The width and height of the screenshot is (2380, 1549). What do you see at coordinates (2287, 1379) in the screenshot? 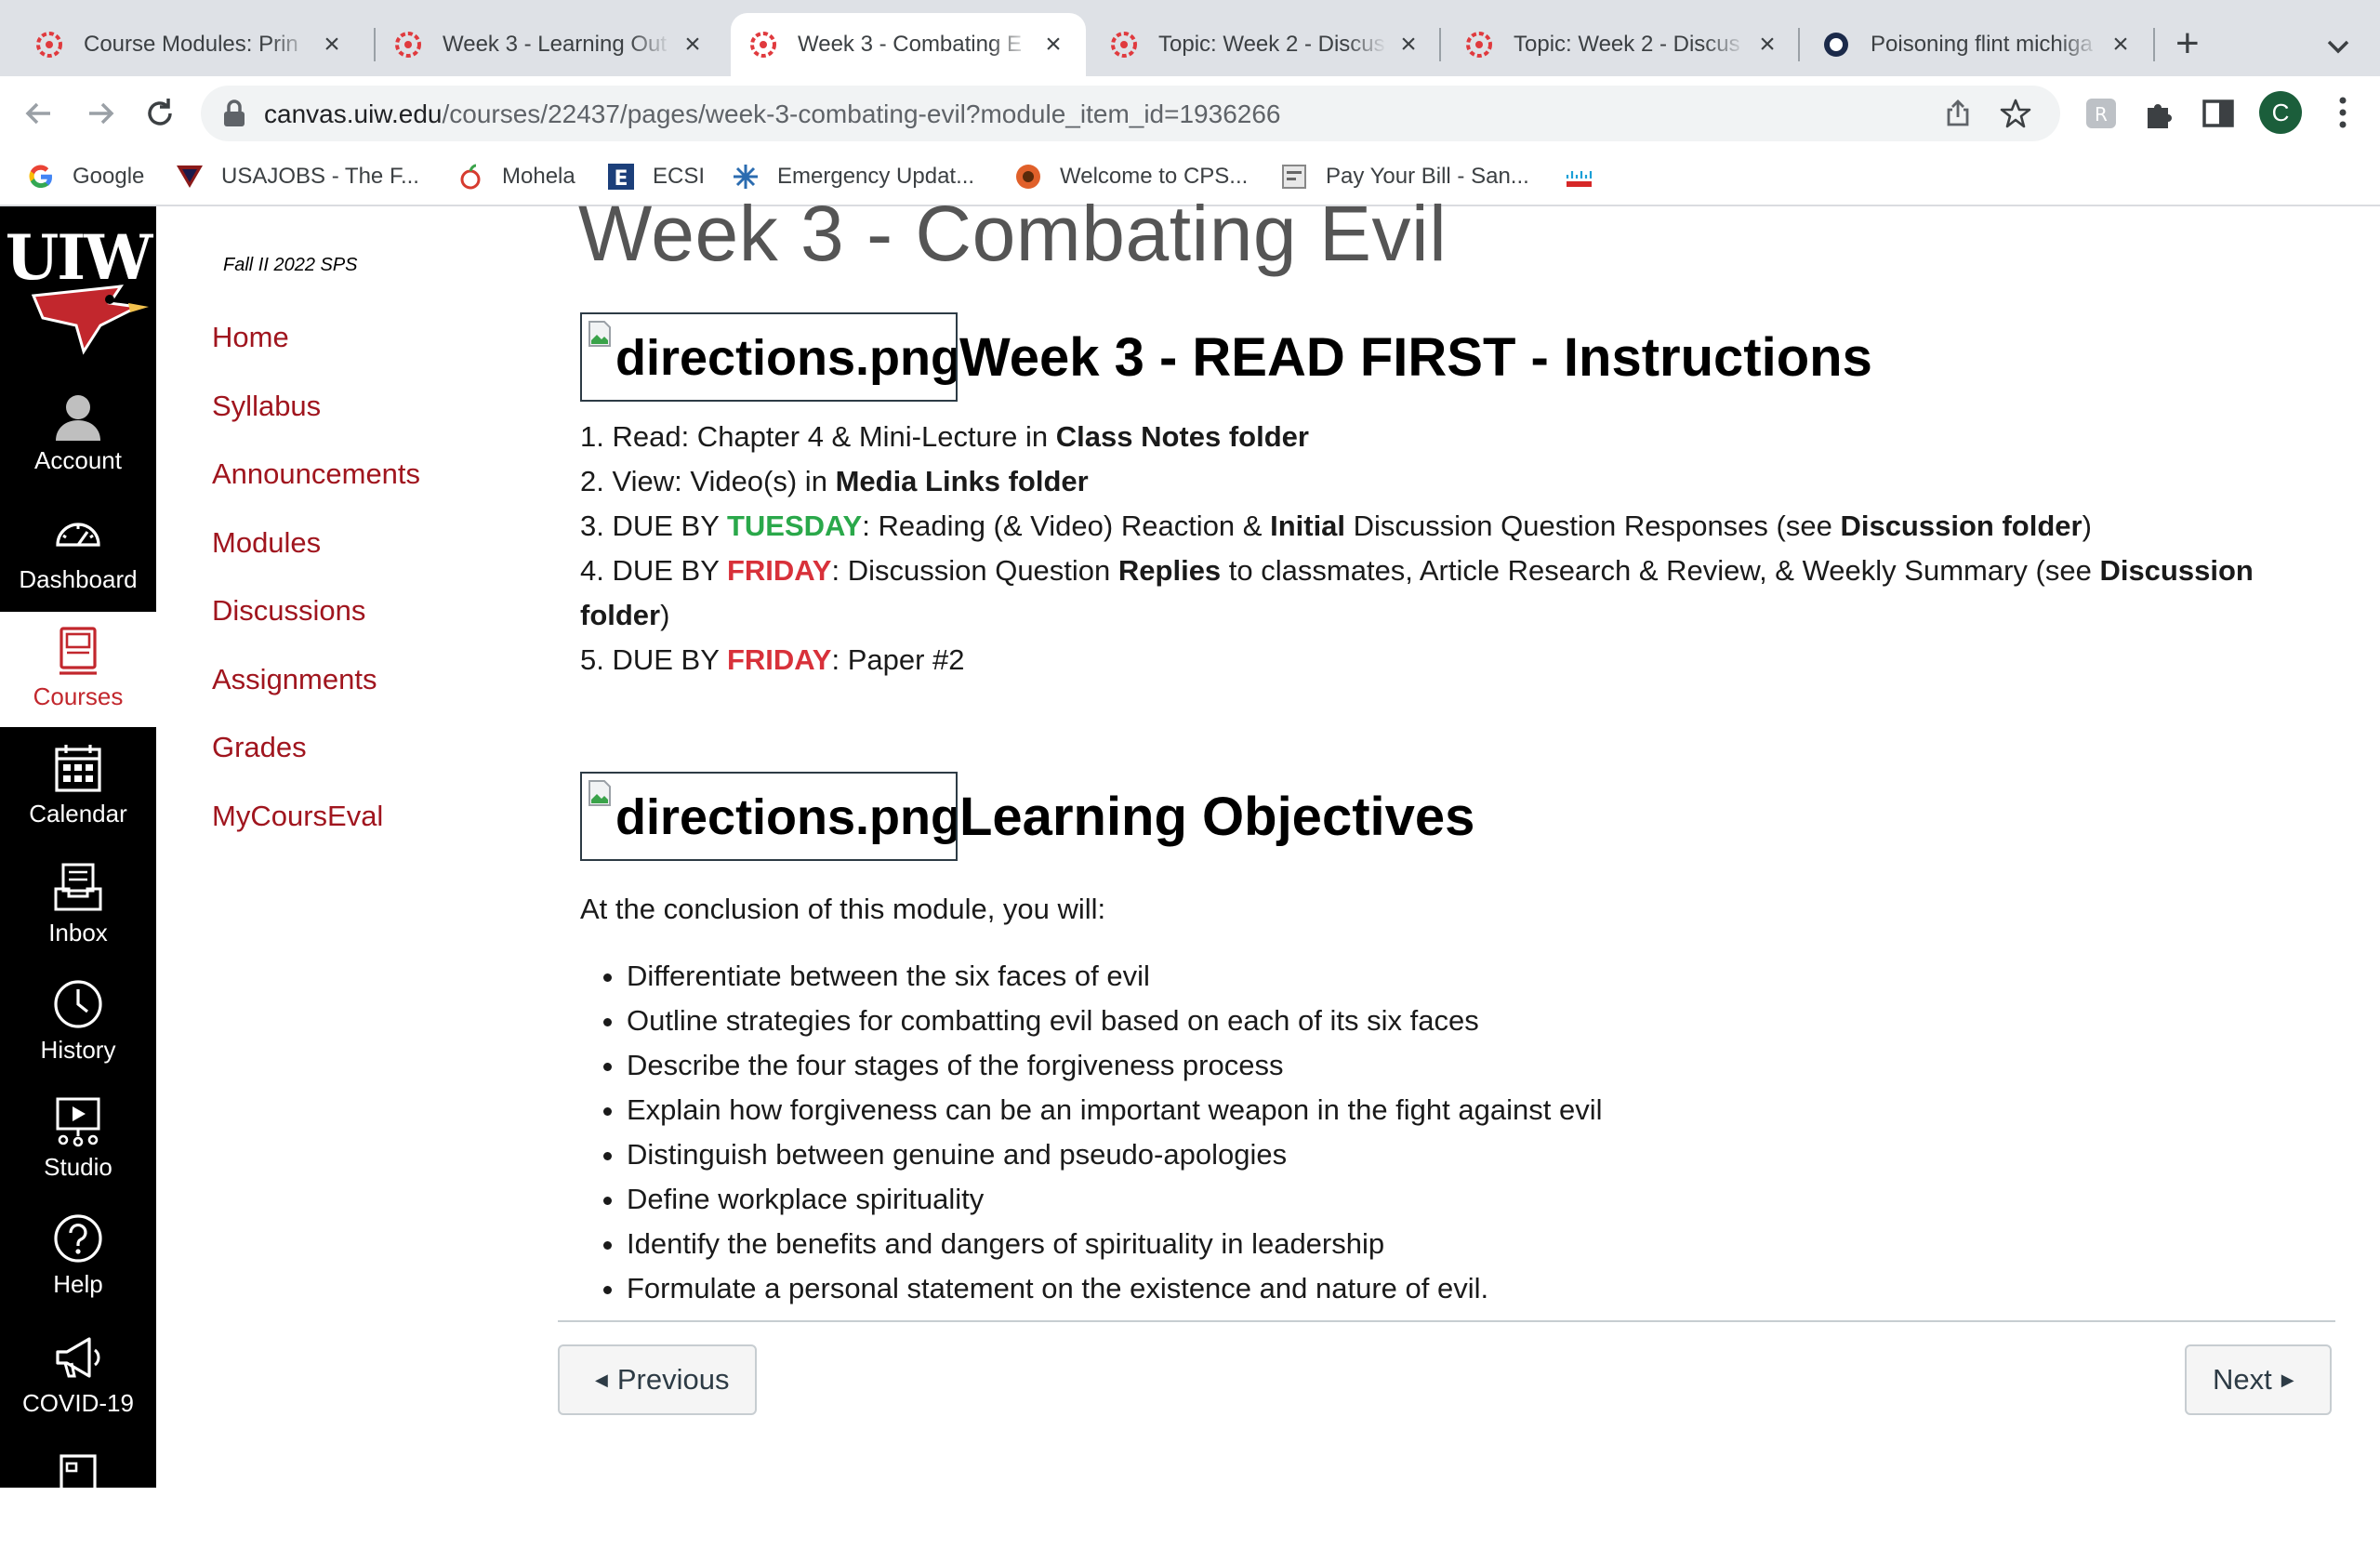
I see `caret-right-icon: ▶` at bounding box center [2287, 1379].